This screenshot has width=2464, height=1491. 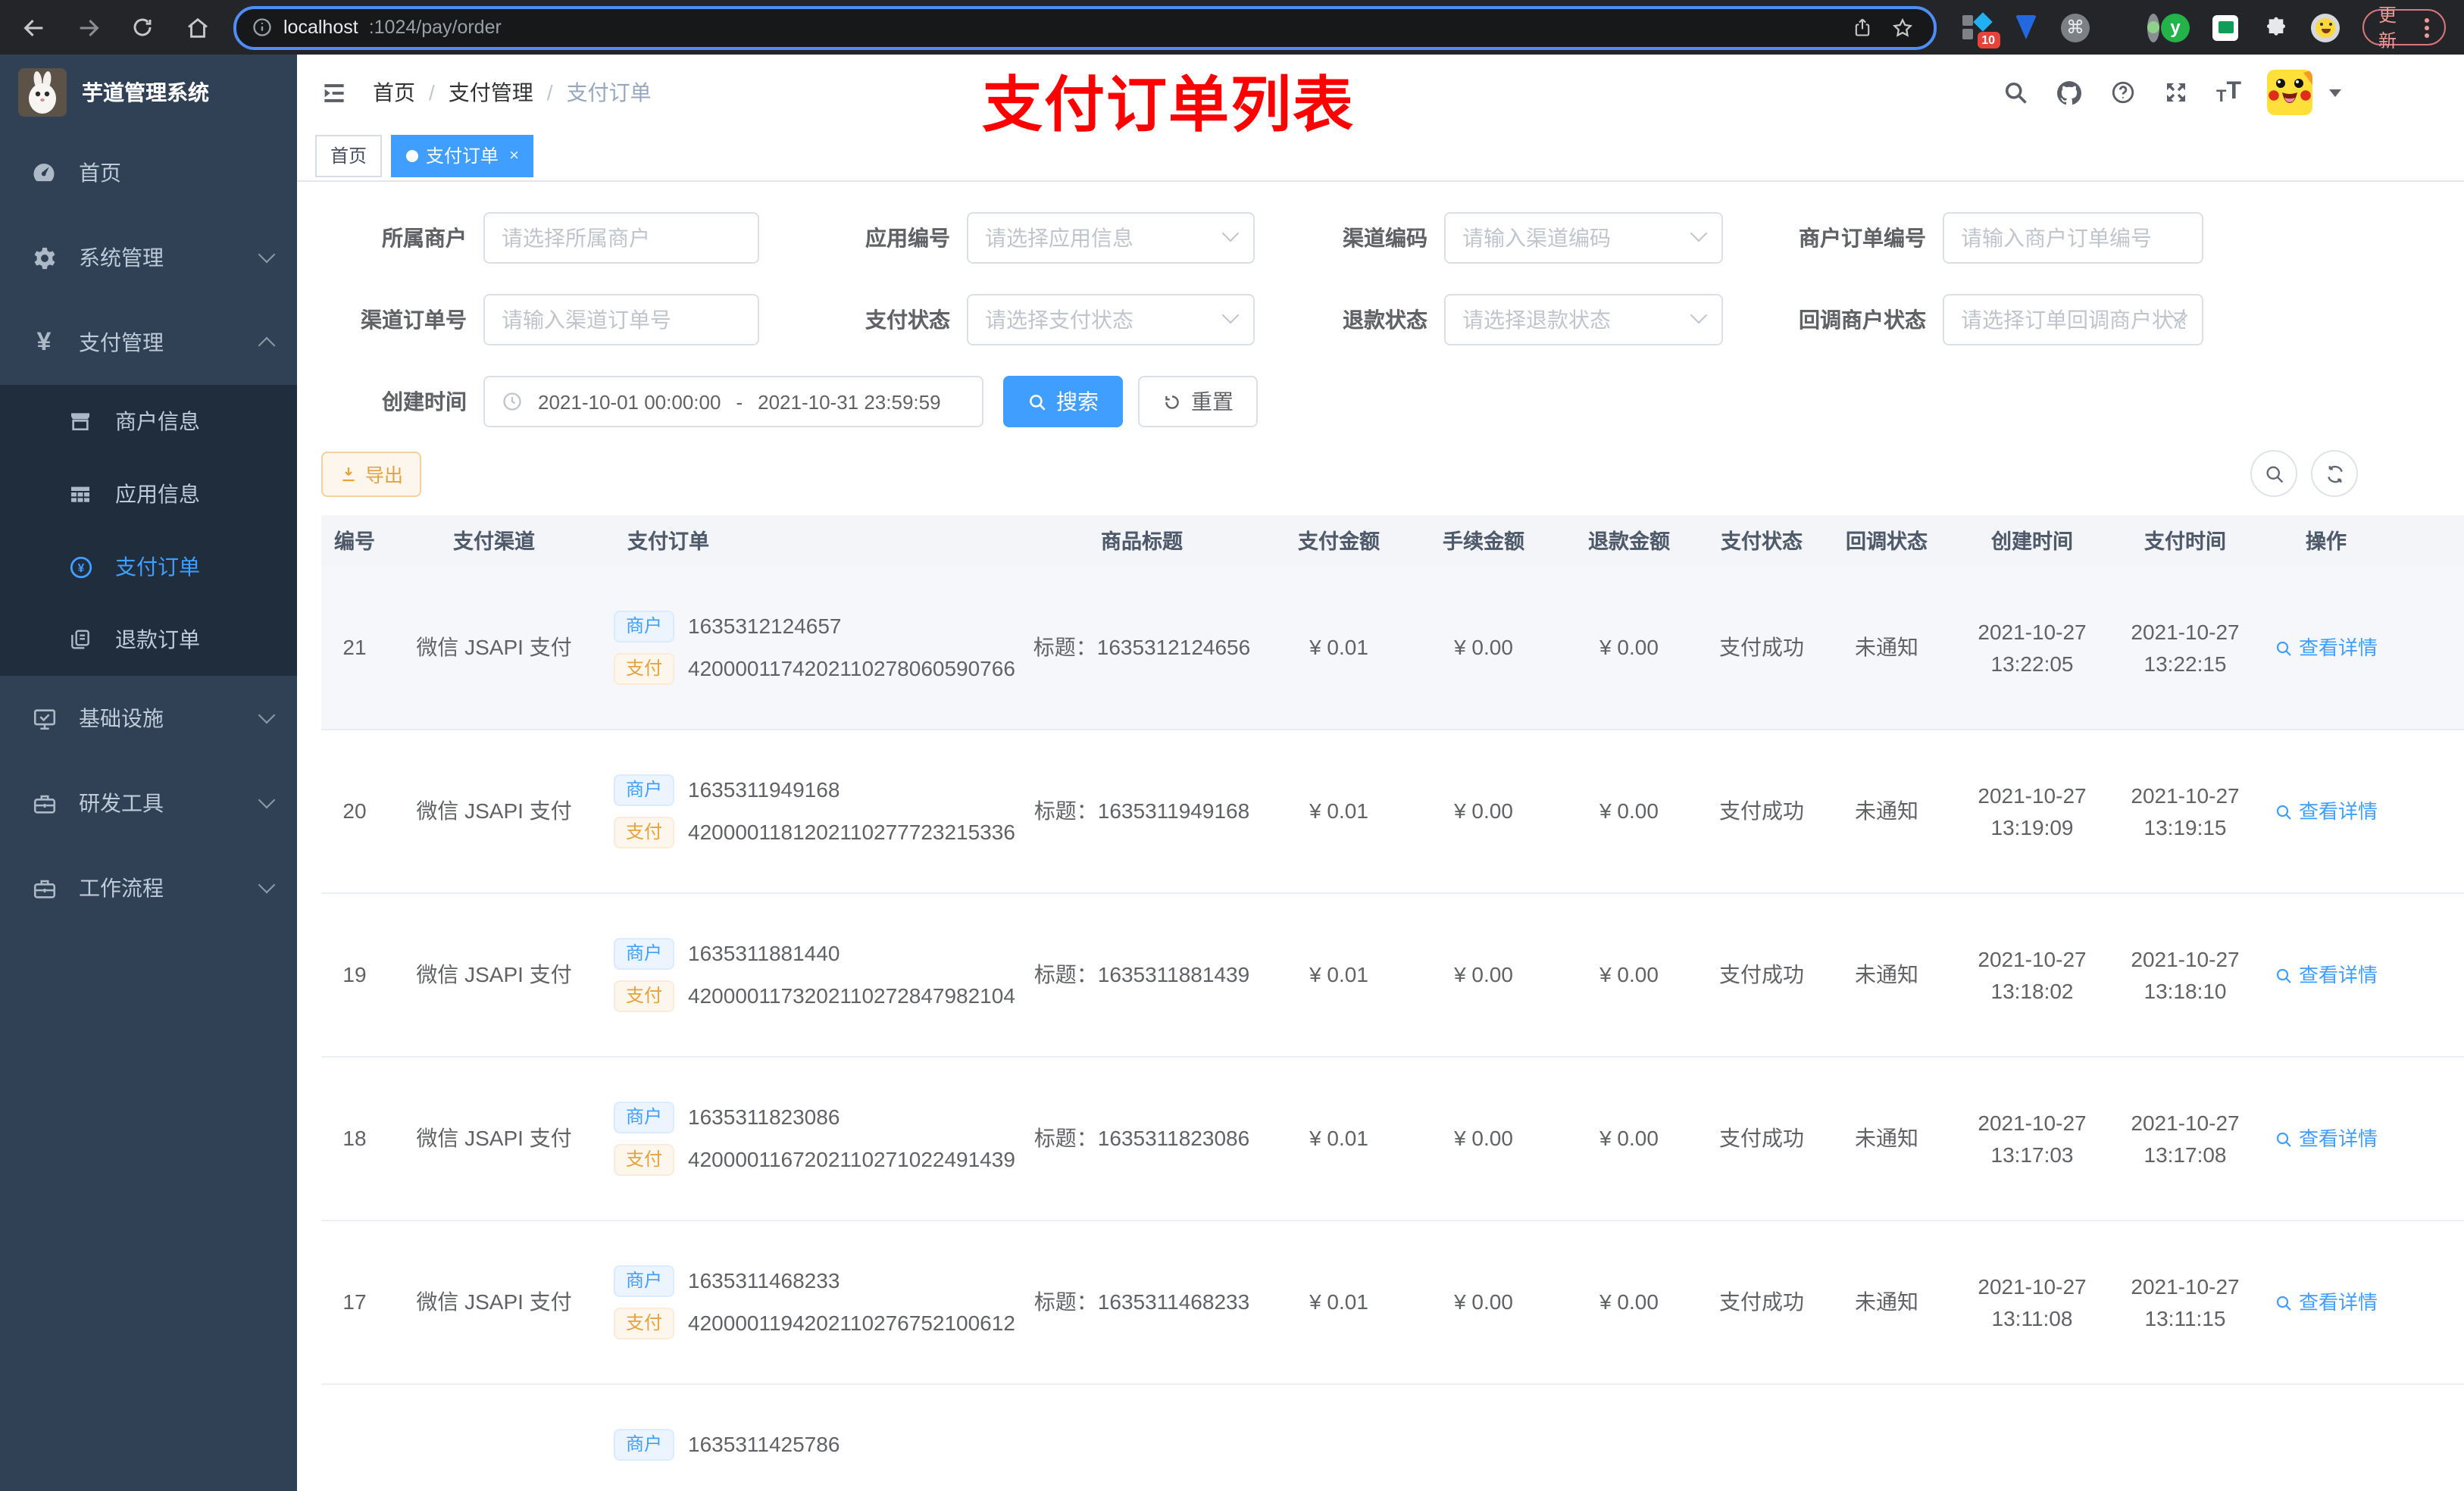 What do you see at coordinates (88, 27) in the screenshot?
I see `forward-icon` at bounding box center [88, 27].